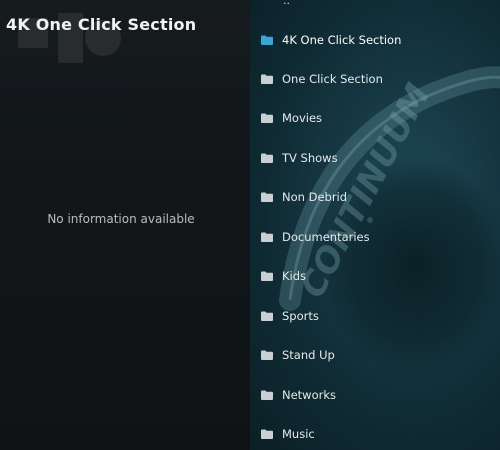 The image size is (500, 450). What do you see at coordinates (375, 12) in the screenshot?
I see `parent-folder-item: ..` at bounding box center [375, 12].